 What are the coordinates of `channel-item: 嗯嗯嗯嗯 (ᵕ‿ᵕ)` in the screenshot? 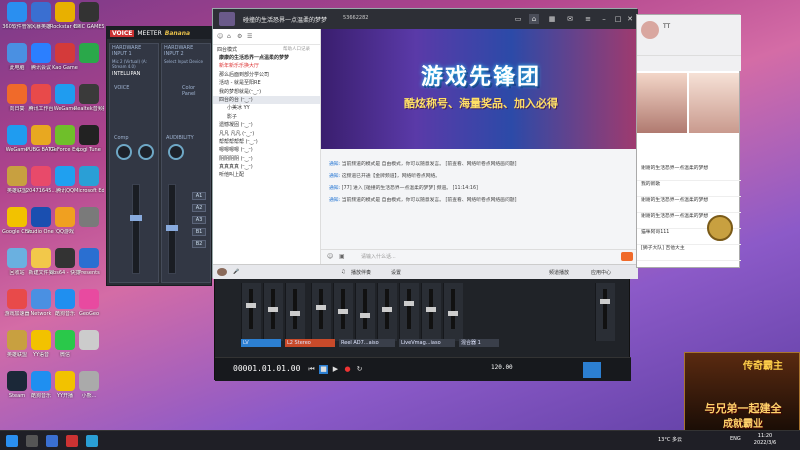 It's located at (266, 150).